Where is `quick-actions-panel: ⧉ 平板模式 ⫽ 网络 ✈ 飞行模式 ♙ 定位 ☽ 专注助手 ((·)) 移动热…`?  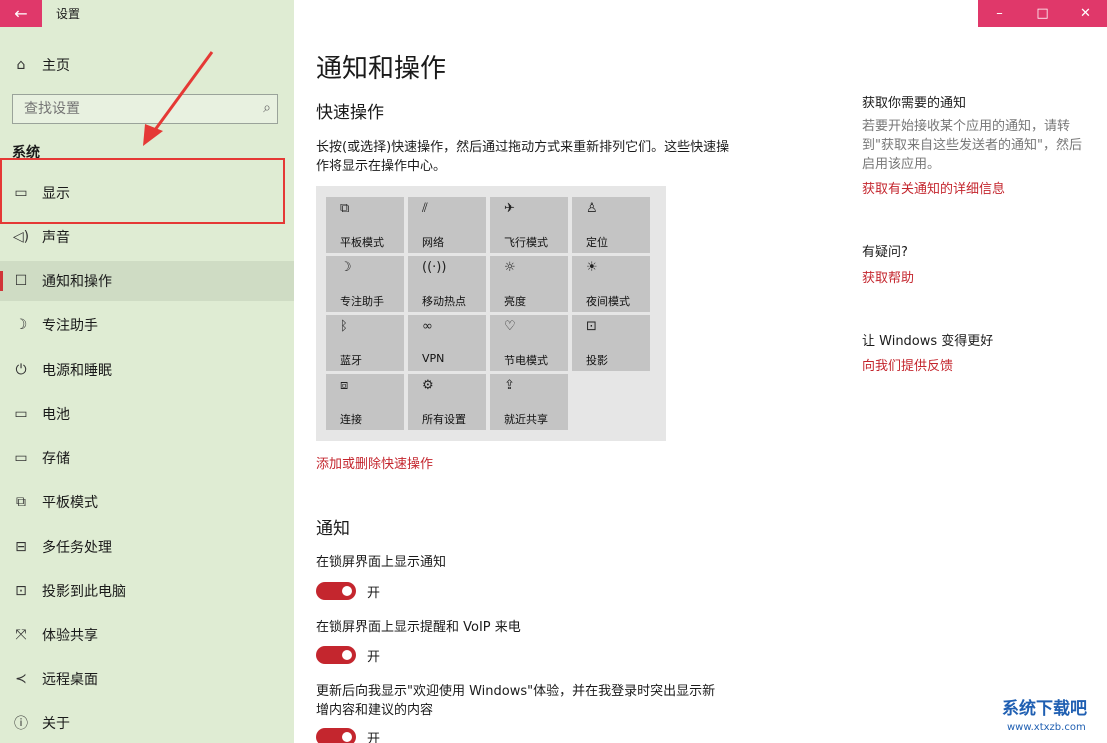
quick-actions-panel: ⧉ 平板模式 ⫽ 网络 ✈ 飞行模式 ♙ 定位 ☽ 专注助手 ((·)) 移动热… is located at coordinates (491, 313).